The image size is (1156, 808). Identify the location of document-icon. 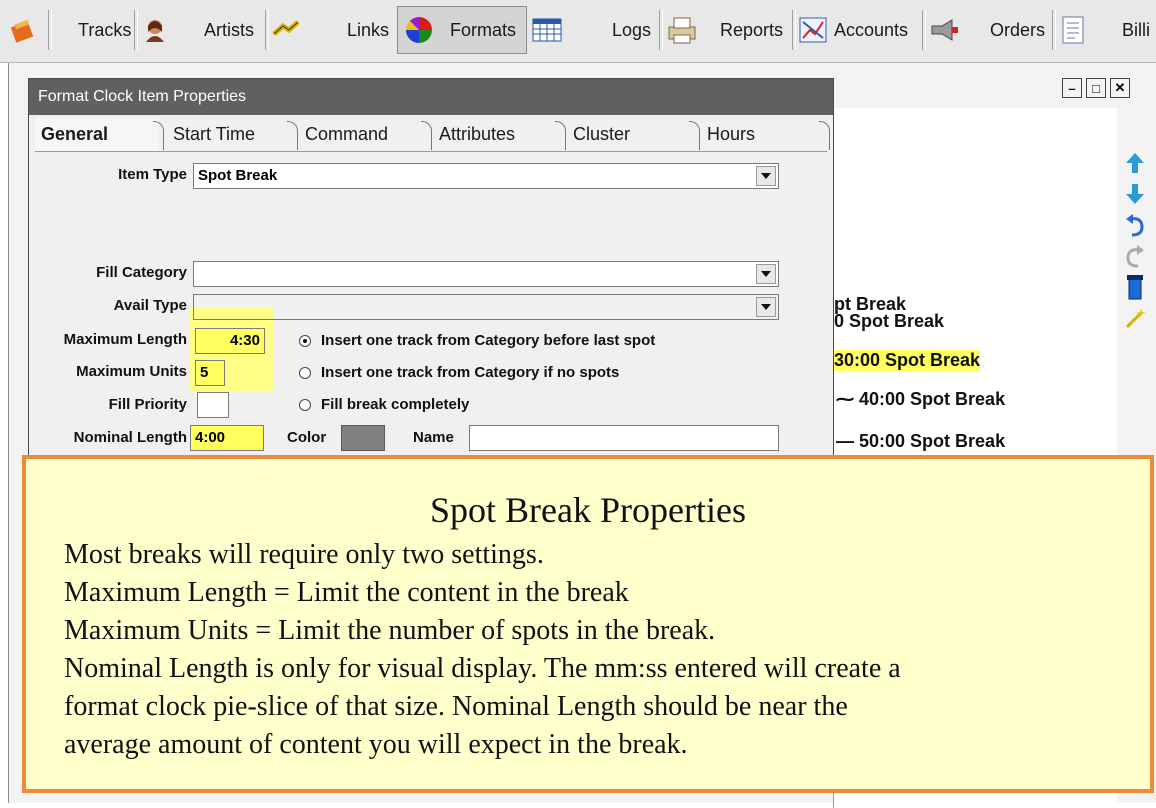
(1073, 30).